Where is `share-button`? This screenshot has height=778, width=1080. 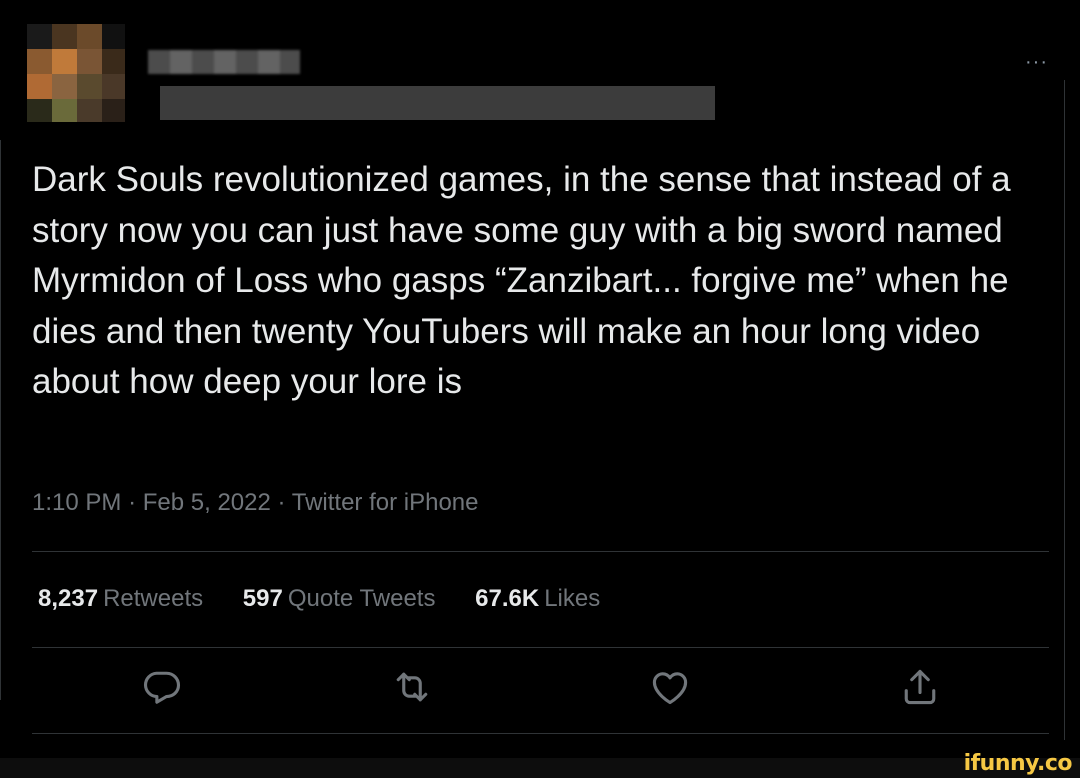 share-button is located at coordinates (920, 687).